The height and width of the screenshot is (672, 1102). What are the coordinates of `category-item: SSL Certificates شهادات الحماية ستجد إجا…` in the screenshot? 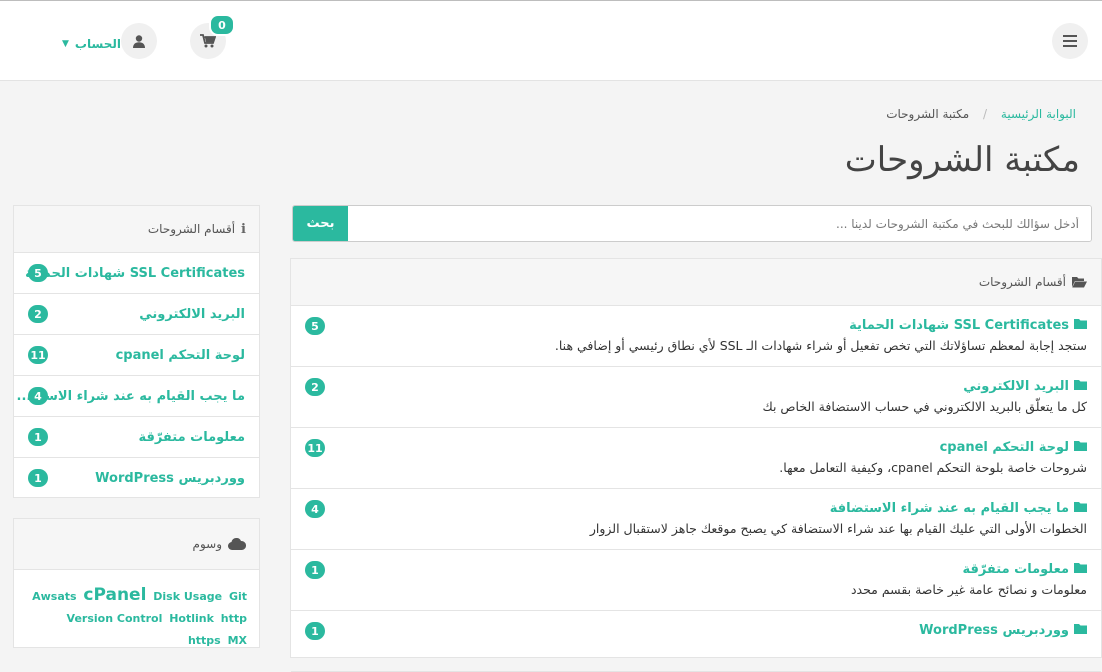 It's located at (696, 336).